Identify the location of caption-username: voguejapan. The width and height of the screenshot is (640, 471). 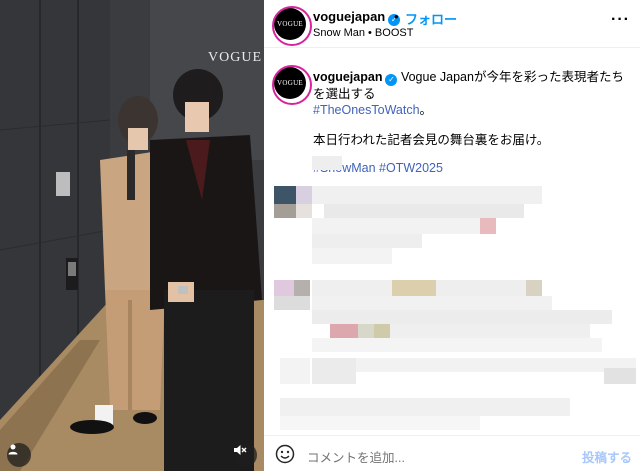
(347, 77).